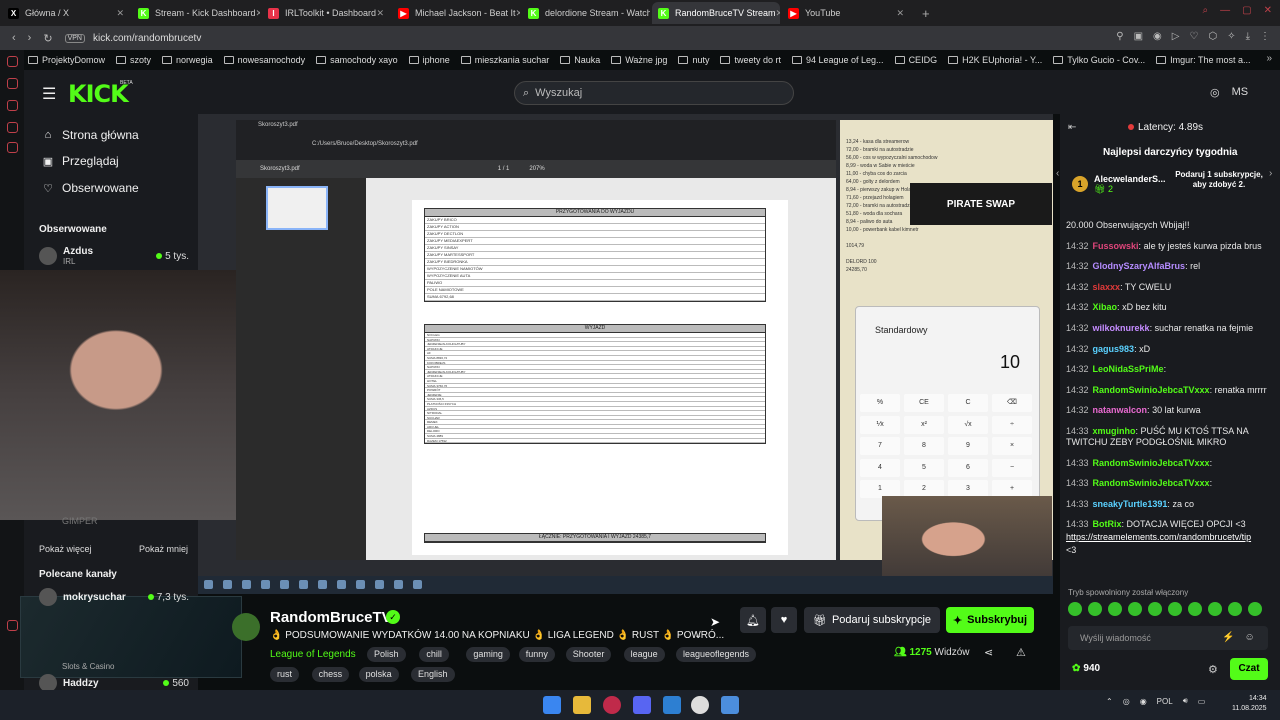 The height and width of the screenshot is (720, 1280). What do you see at coordinates (434, 654) in the screenshot?
I see `stream-tag: chill` at bounding box center [434, 654].